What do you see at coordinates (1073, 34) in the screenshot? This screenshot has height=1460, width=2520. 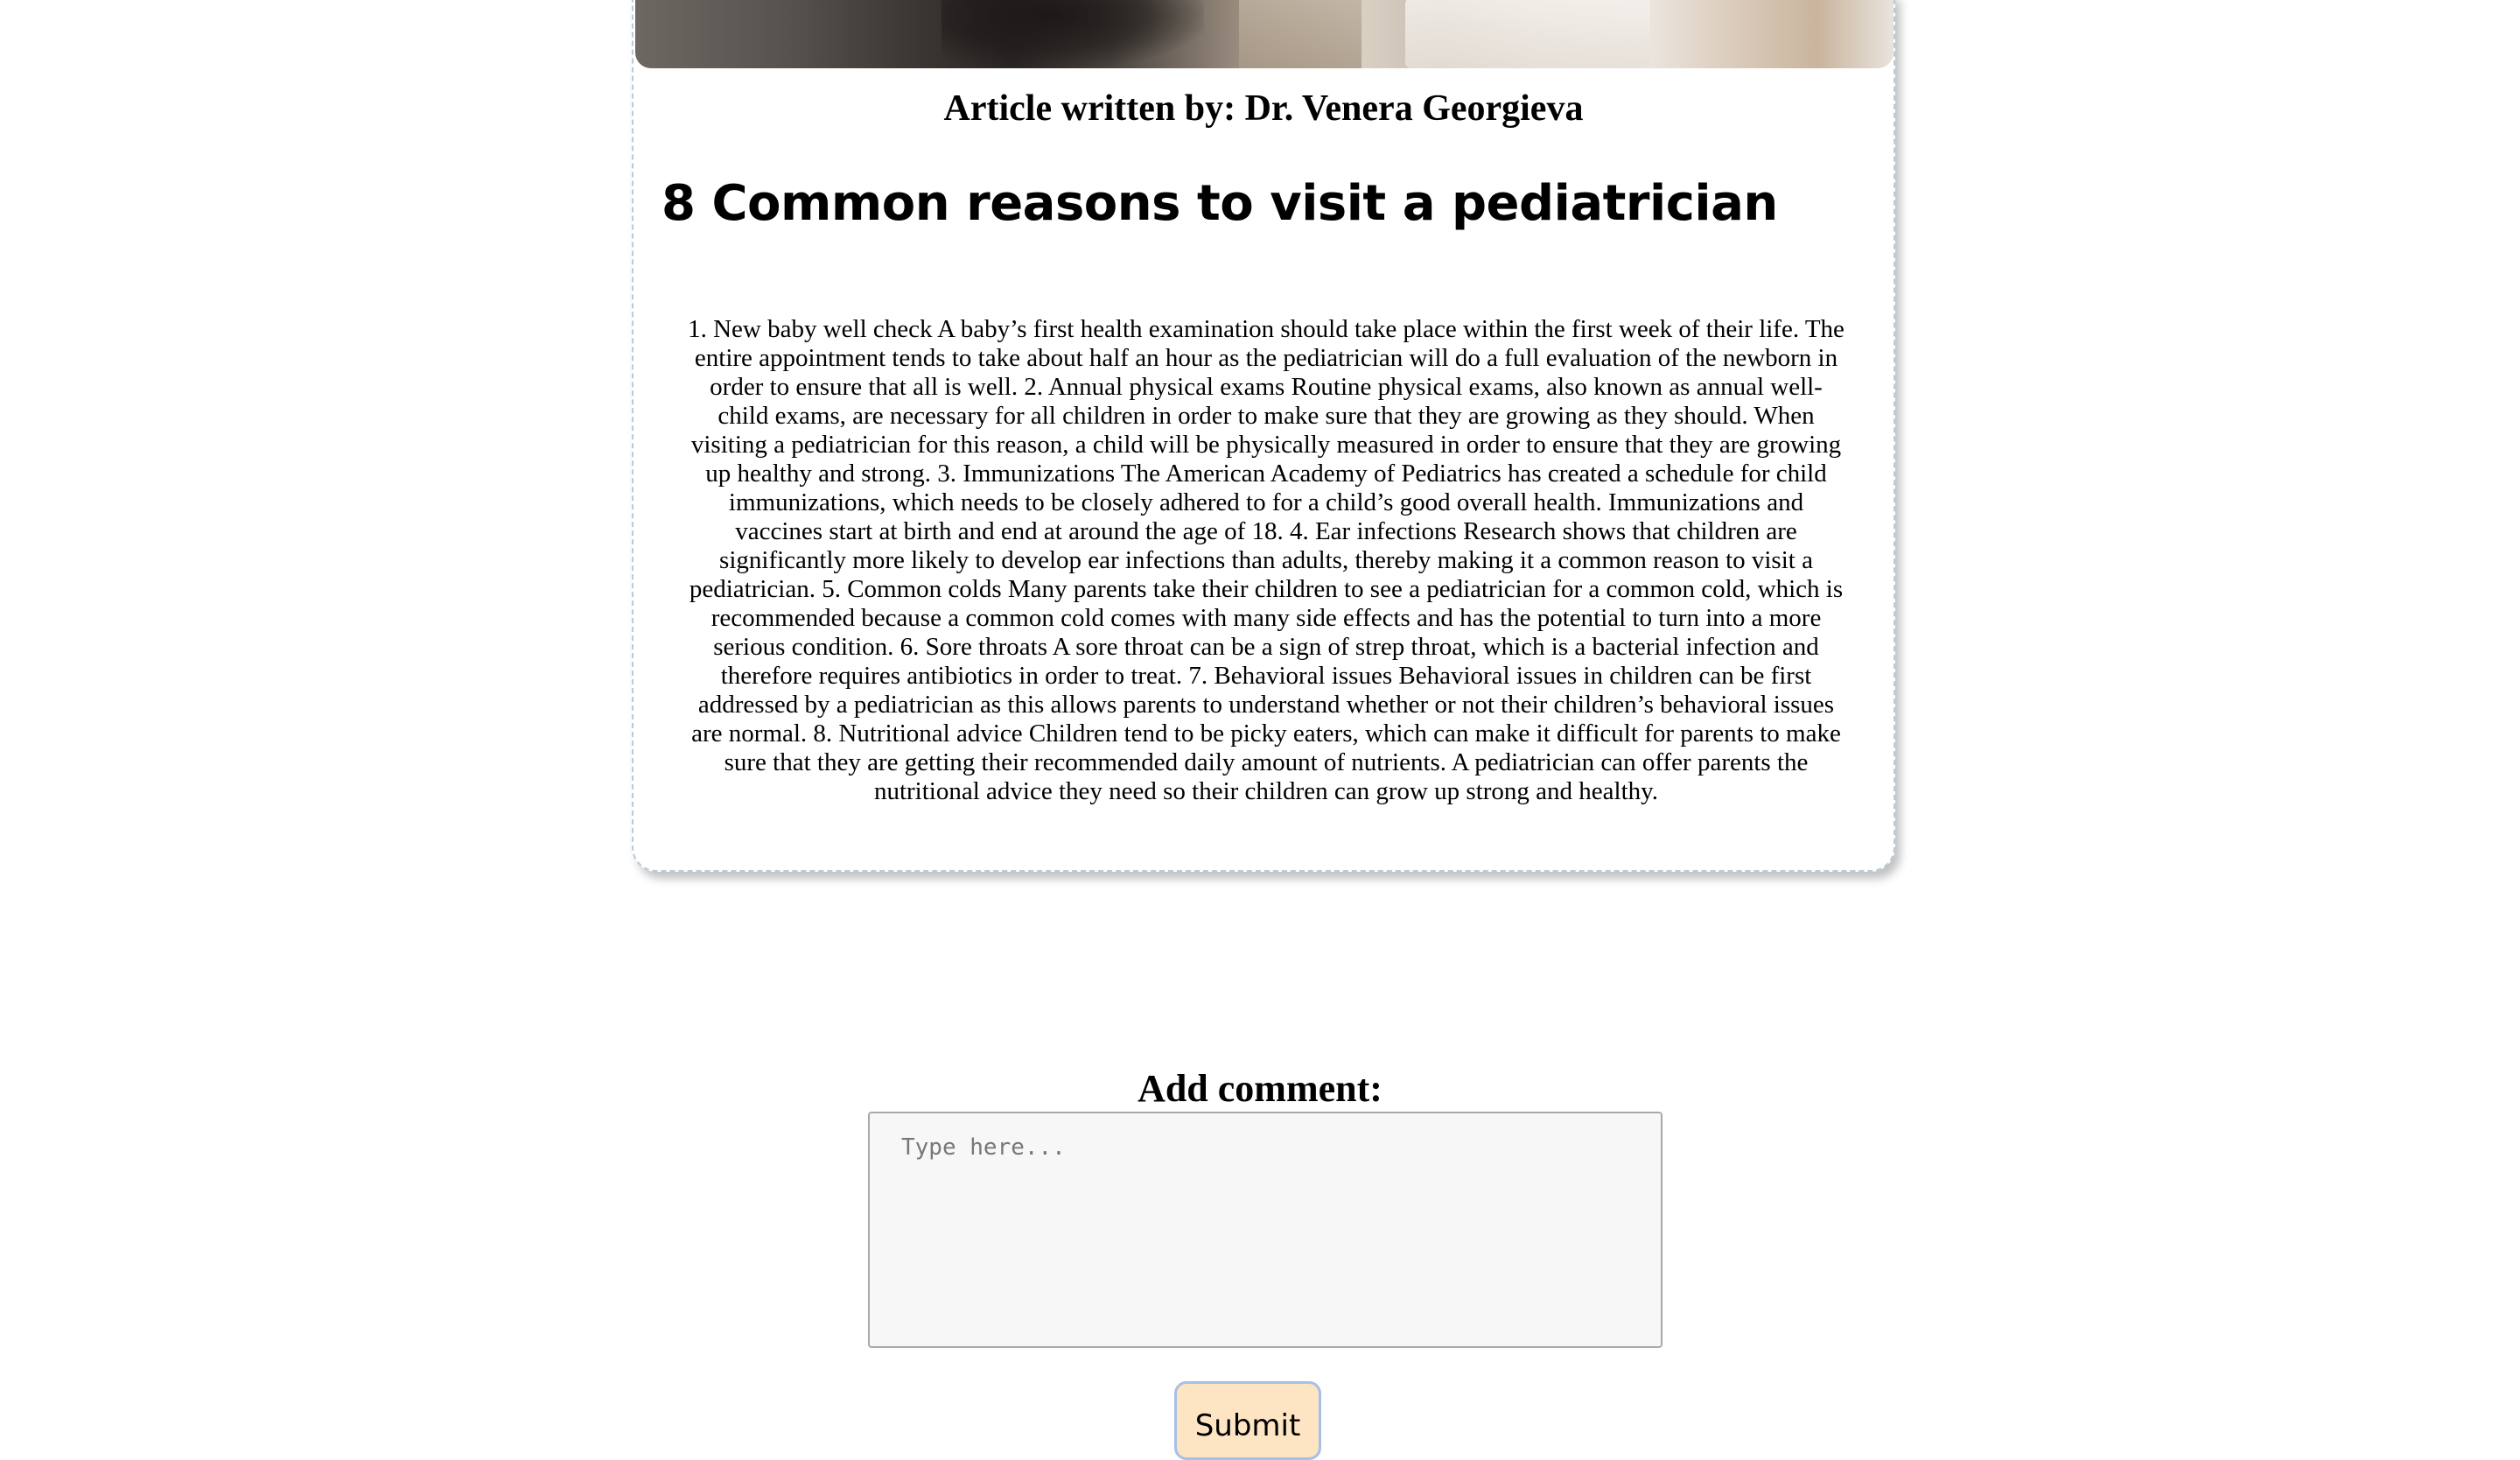 I see `hero-image-shadow` at bounding box center [1073, 34].